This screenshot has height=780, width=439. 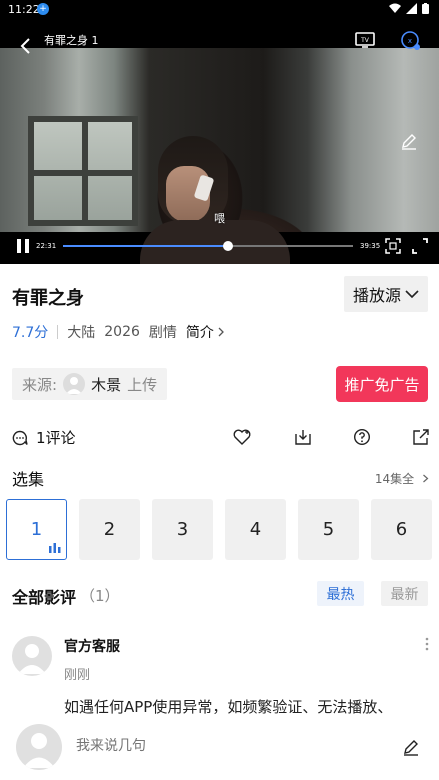 What do you see at coordinates (404, 593) in the screenshot?
I see `sort-new-button: 最新` at bounding box center [404, 593].